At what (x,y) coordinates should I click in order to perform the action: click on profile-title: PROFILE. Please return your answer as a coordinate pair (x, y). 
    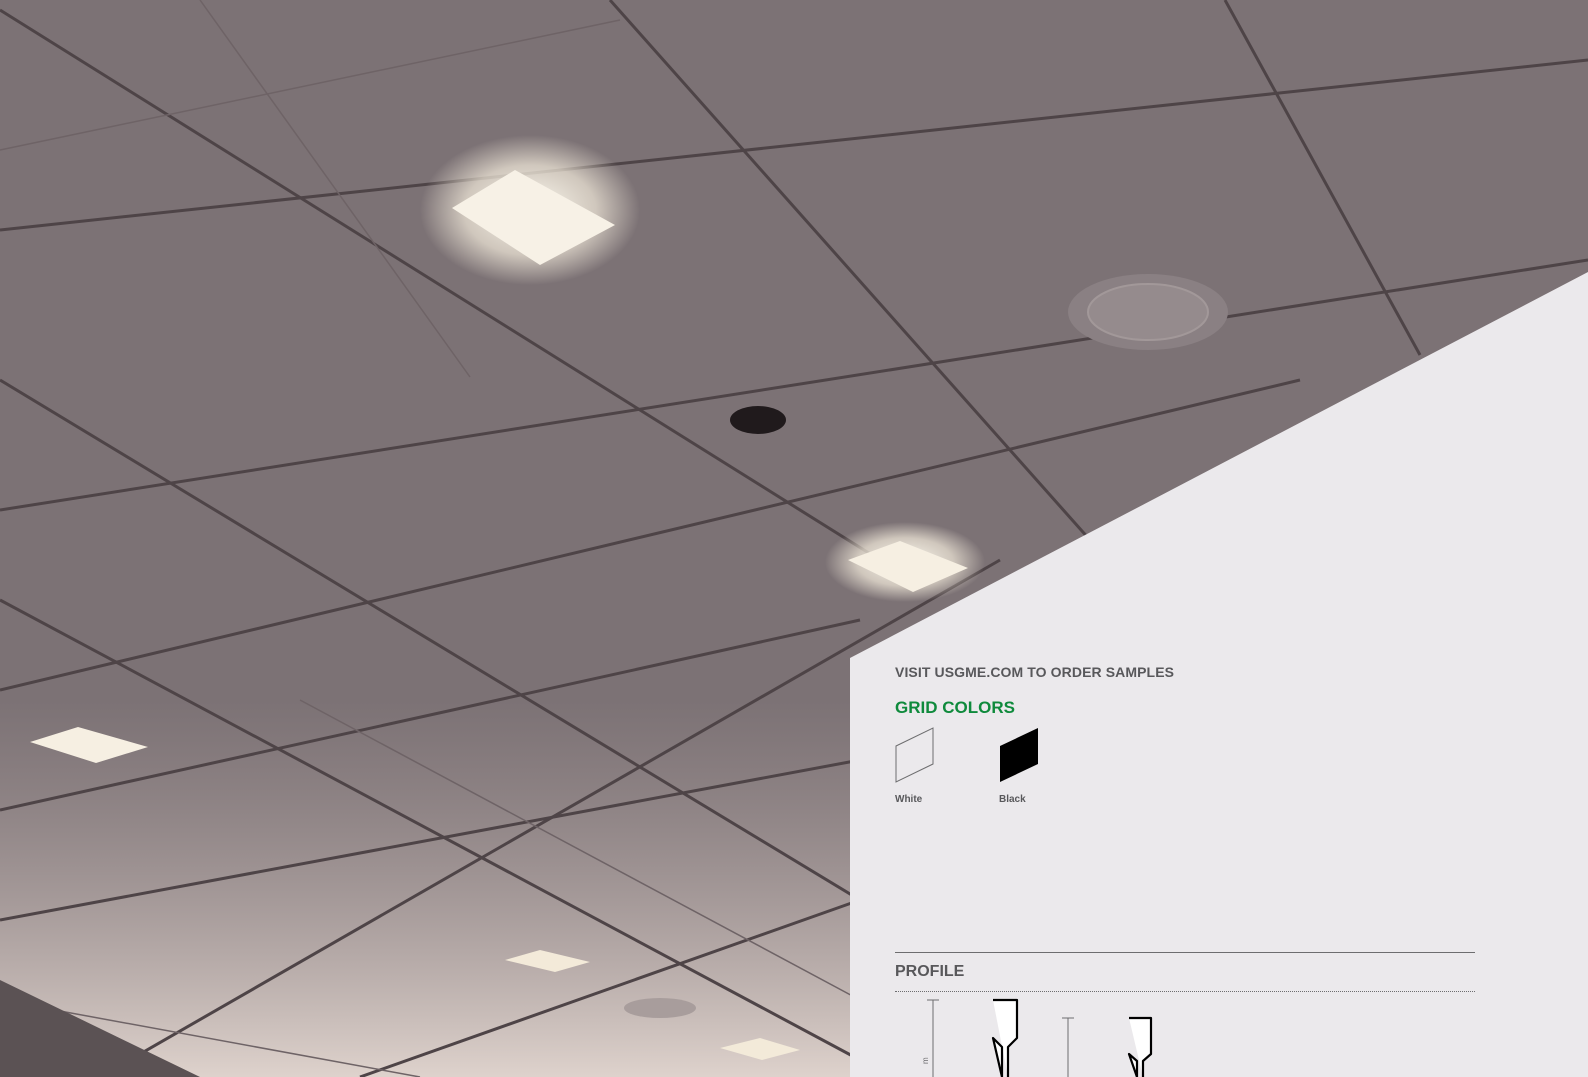
    Looking at the image, I should click on (930, 971).